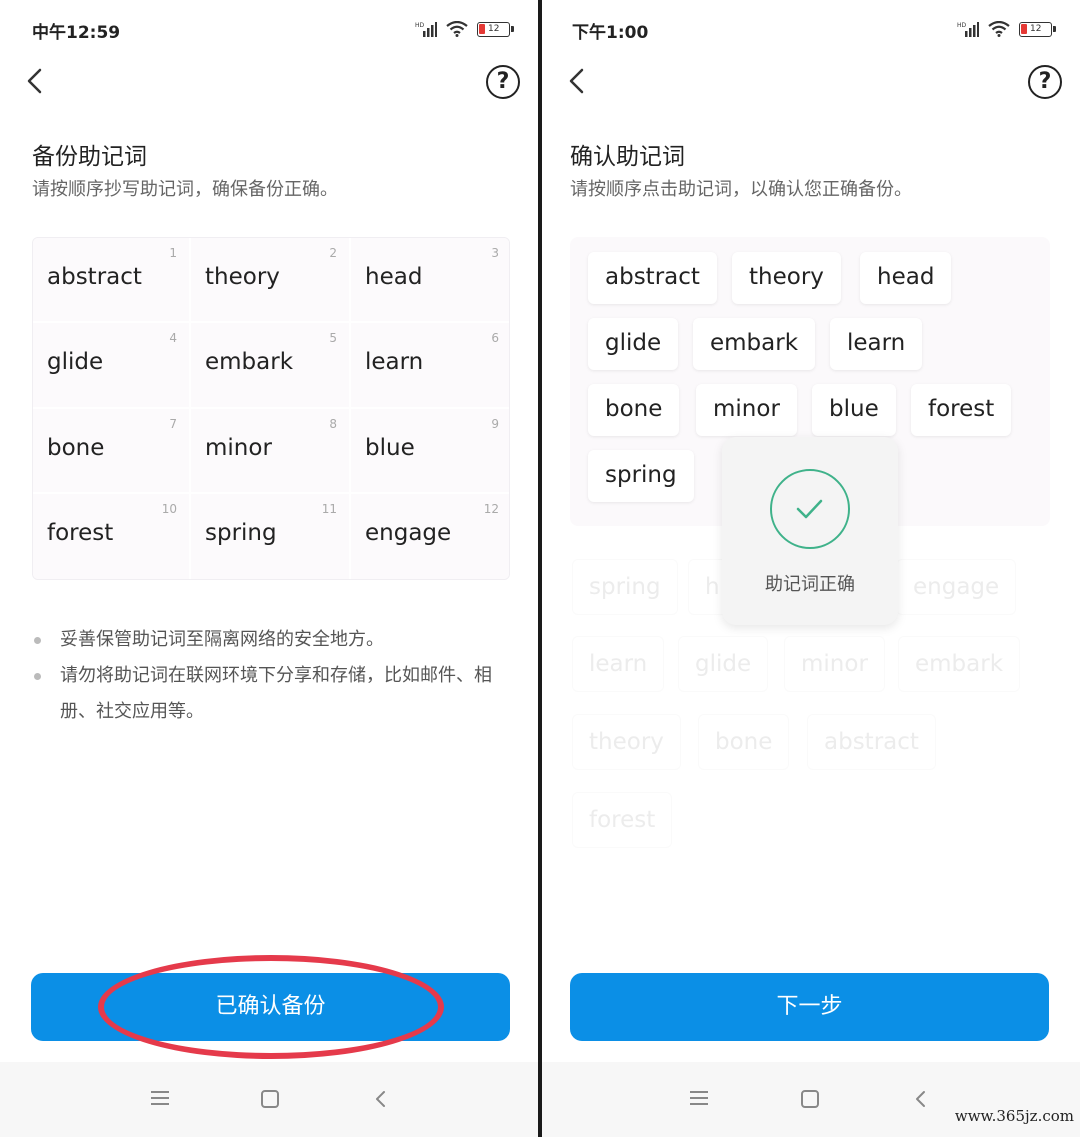  Describe the element at coordinates (75, 362) in the screenshot. I see `word-text: glide` at that location.